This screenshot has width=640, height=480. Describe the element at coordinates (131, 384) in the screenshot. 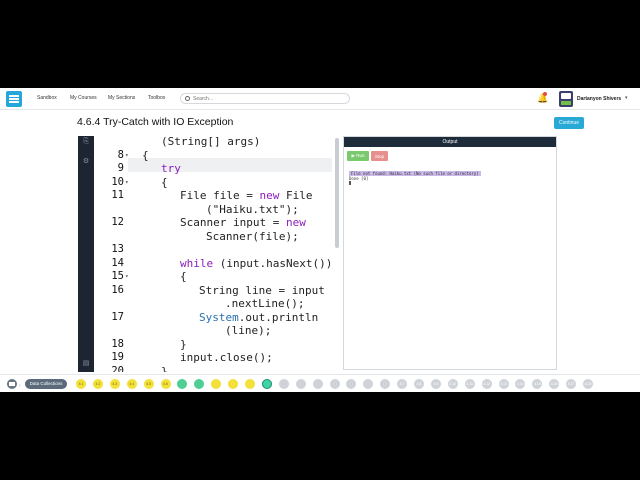

I see `progress-item-4: 4.4` at that location.